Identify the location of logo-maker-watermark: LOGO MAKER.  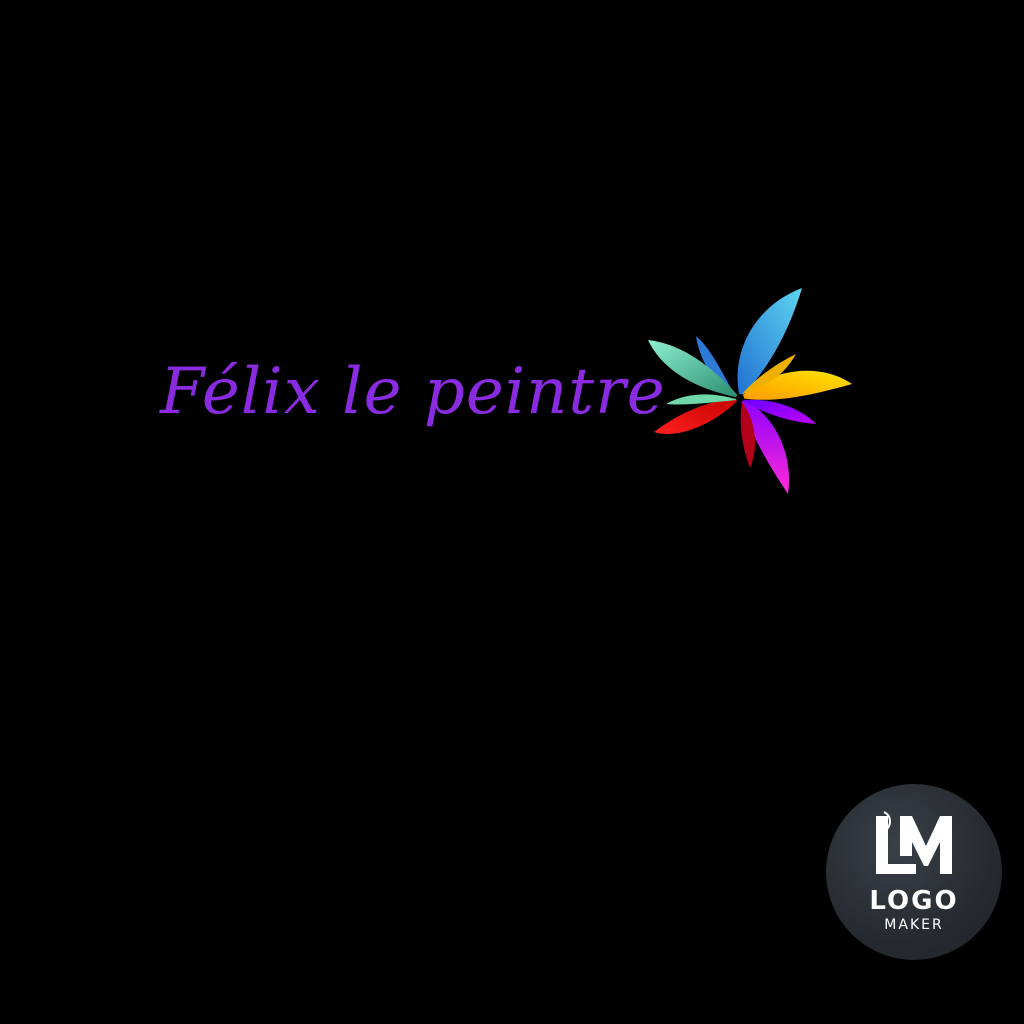
(914, 872).